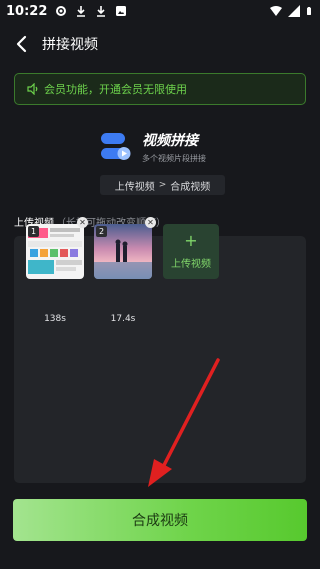 The height and width of the screenshot is (569, 320). What do you see at coordinates (33, 231) in the screenshot?
I see `clip-1-index: 1` at bounding box center [33, 231].